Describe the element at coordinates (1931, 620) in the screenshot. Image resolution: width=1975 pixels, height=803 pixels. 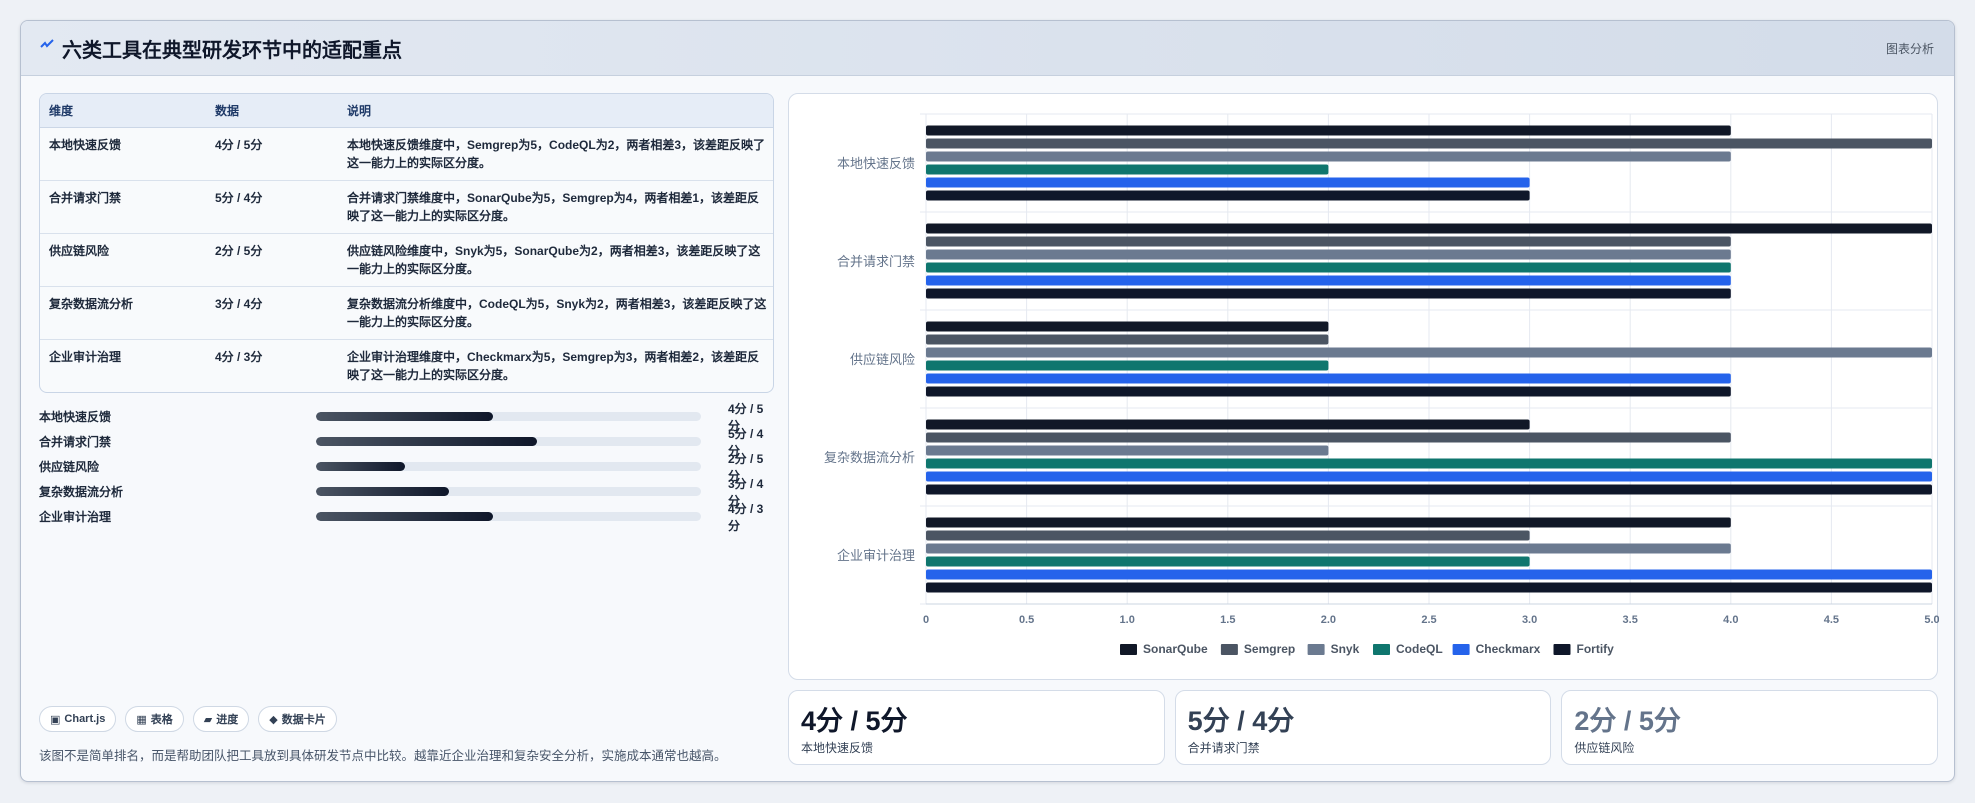
I see `x-tick-label: 5.0` at that location.